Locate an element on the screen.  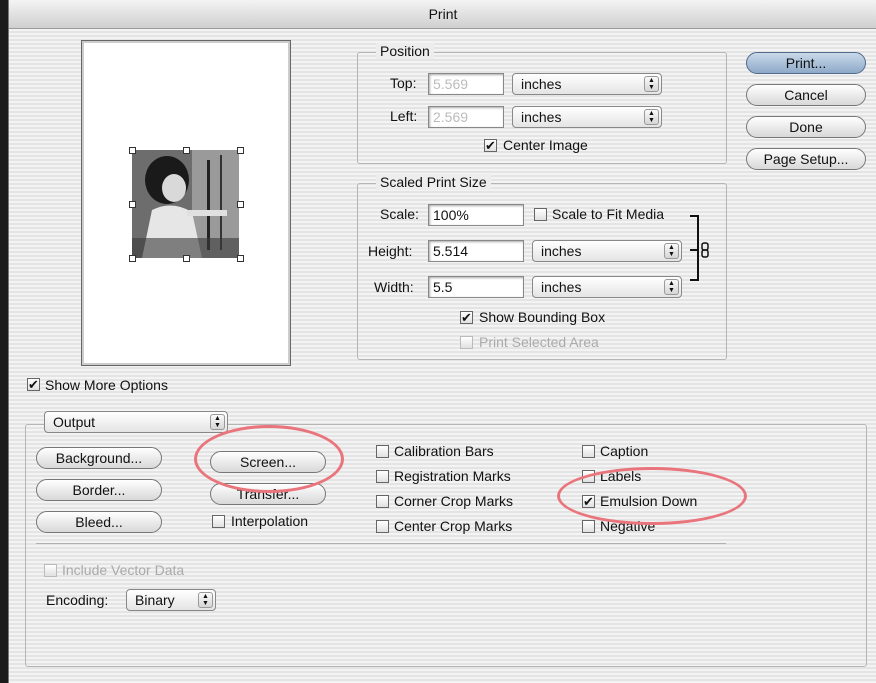
width-input: 5.5 is located at coordinates (476, 287).